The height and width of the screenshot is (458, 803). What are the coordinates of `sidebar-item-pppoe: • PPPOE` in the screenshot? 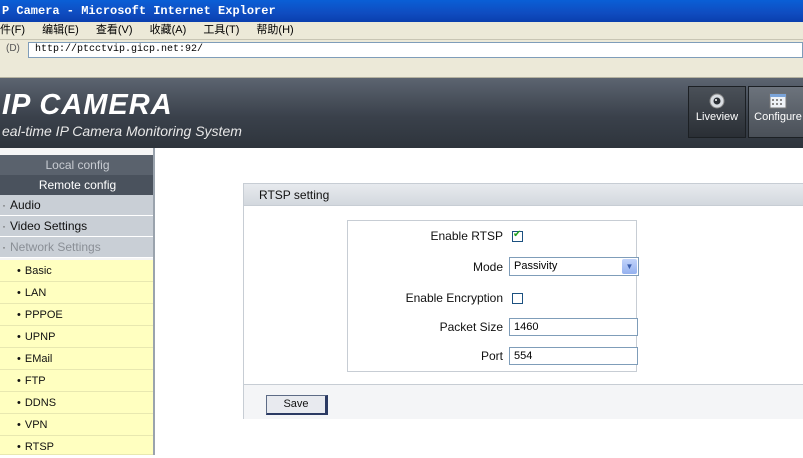 It's located at (77, 315).